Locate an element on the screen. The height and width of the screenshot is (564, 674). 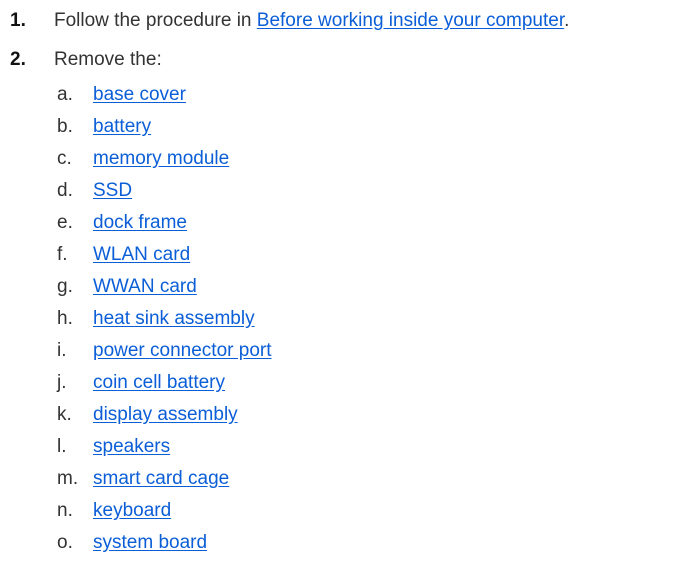
keyboard-link: keyboard is located at coordinates (132, 511).